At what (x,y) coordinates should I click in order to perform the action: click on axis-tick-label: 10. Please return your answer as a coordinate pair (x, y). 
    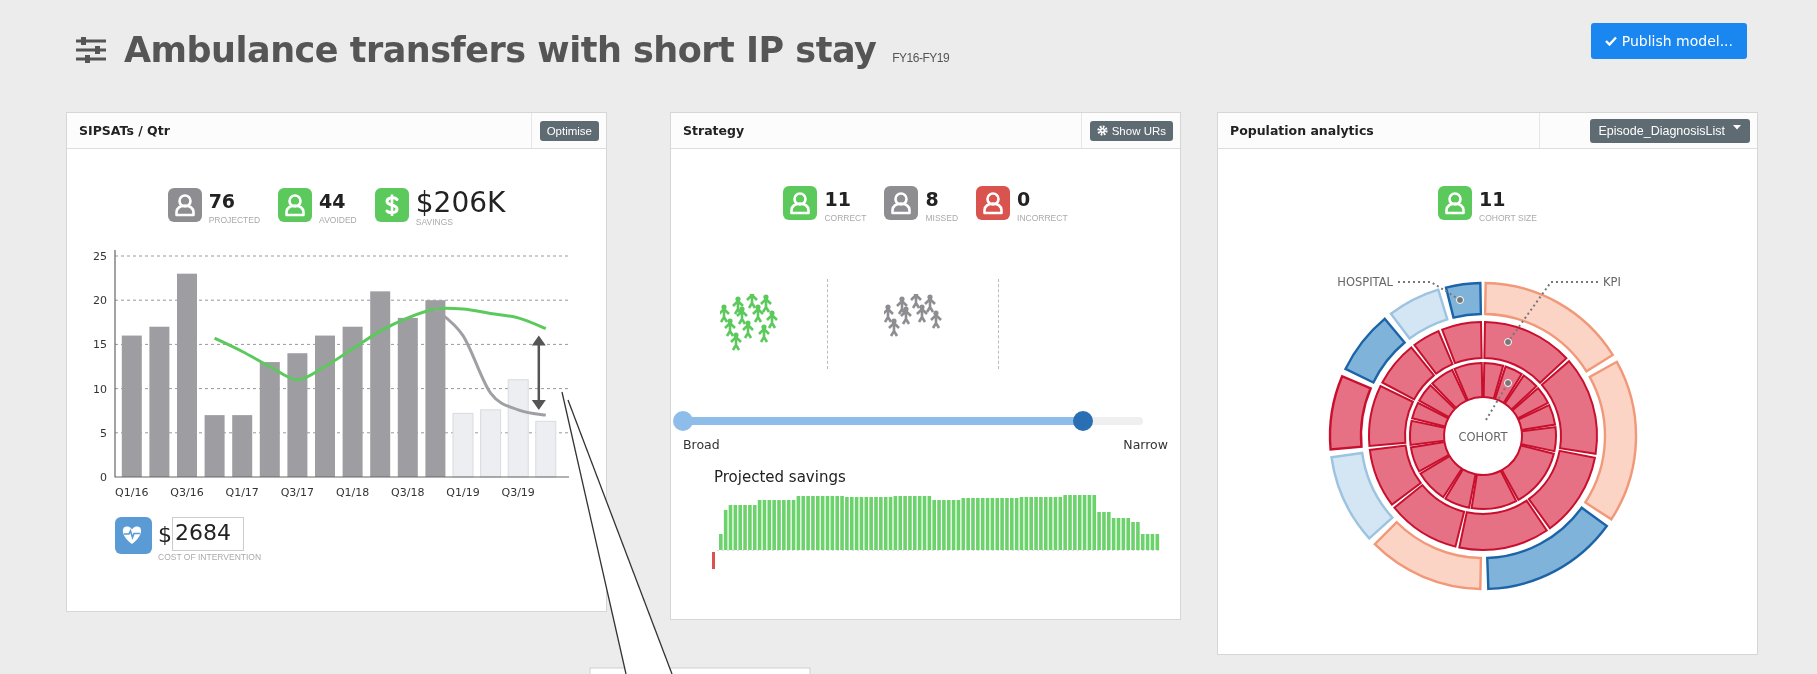
    Looking at the image, I should click on (100, 389).